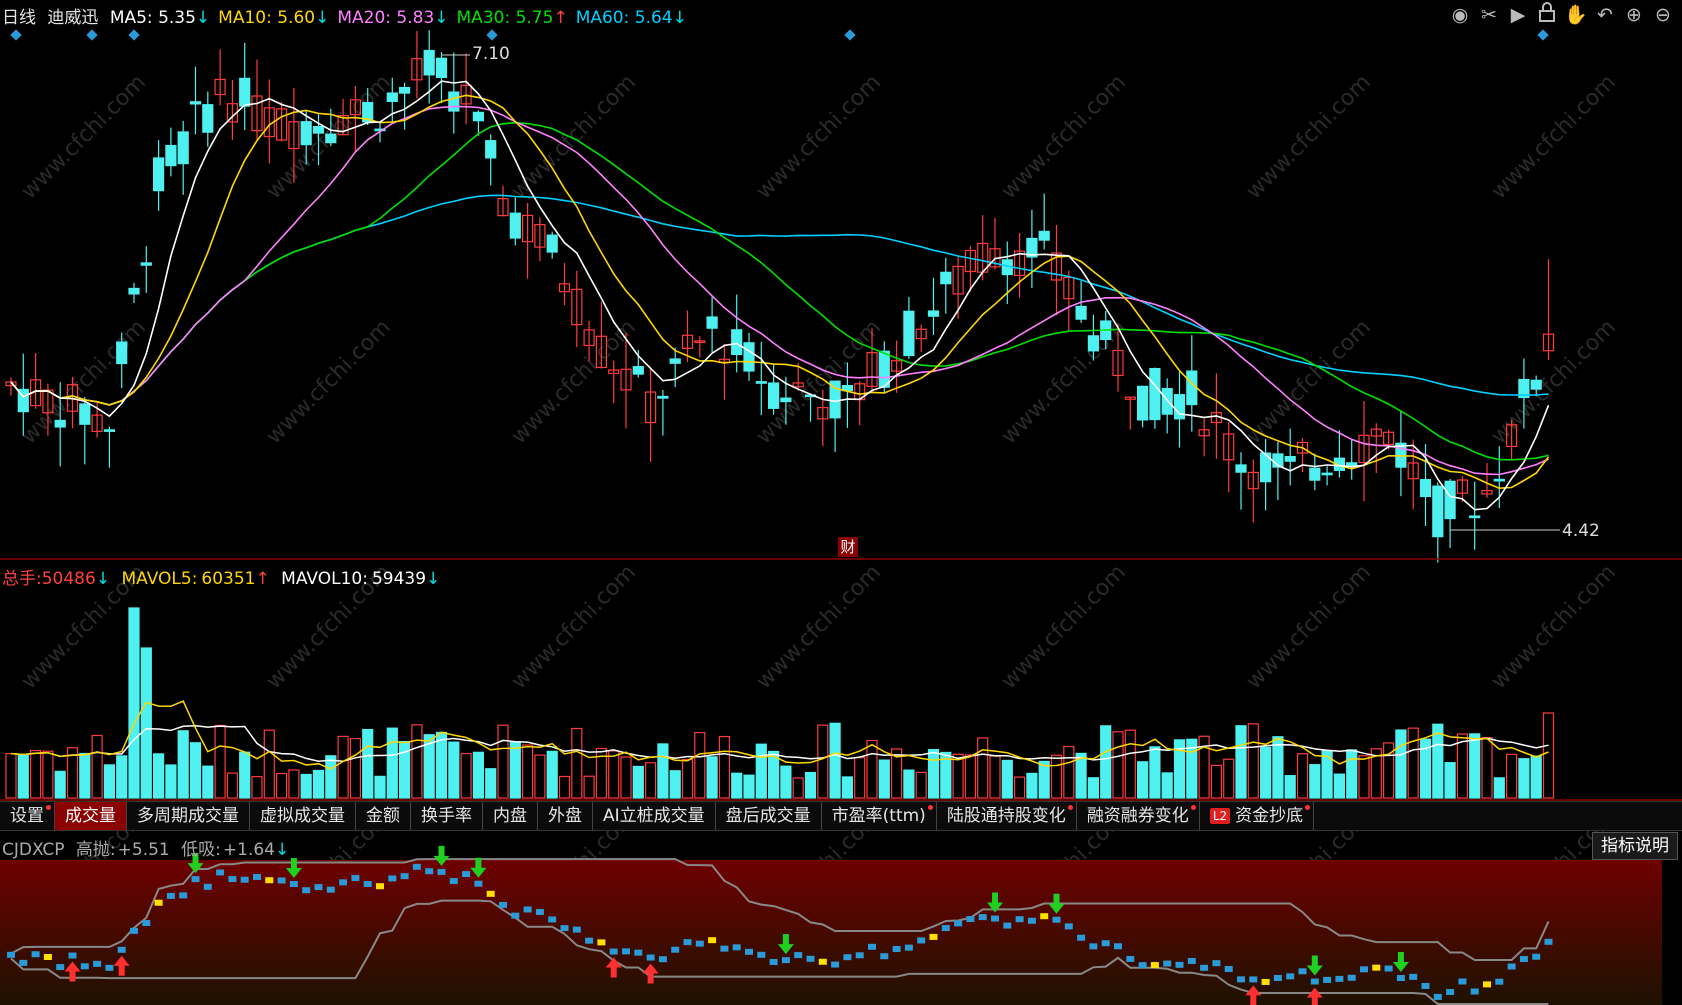  Describe the element at coordinates (930, 807) in the screenshot. I see `tab-dot` at that location.